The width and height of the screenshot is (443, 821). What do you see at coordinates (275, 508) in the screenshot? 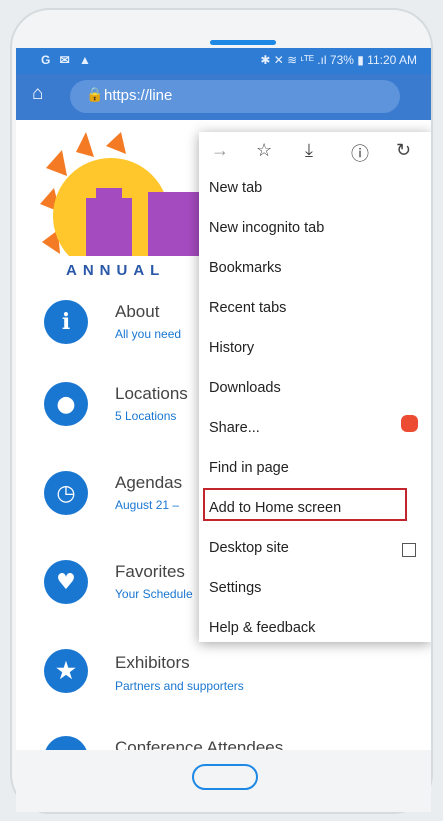
I see `menu-item-add-to-home-screen: Add to Home screen` at bounding box center [275, 508].